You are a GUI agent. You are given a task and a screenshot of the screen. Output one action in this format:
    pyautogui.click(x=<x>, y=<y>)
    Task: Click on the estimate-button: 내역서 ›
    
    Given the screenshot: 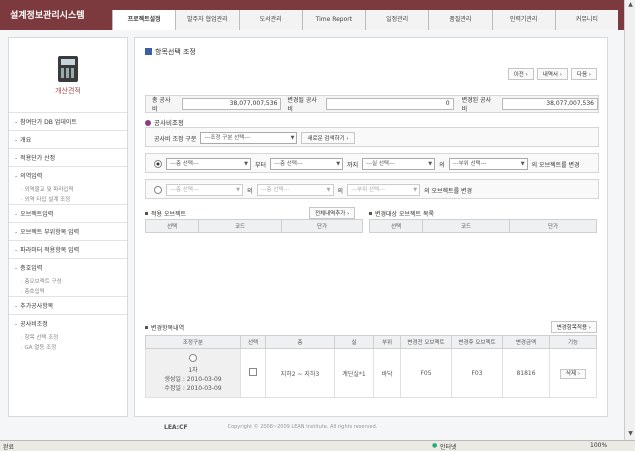 What is the action you would take?
    pyautogui.click(x=552, y=74)
    